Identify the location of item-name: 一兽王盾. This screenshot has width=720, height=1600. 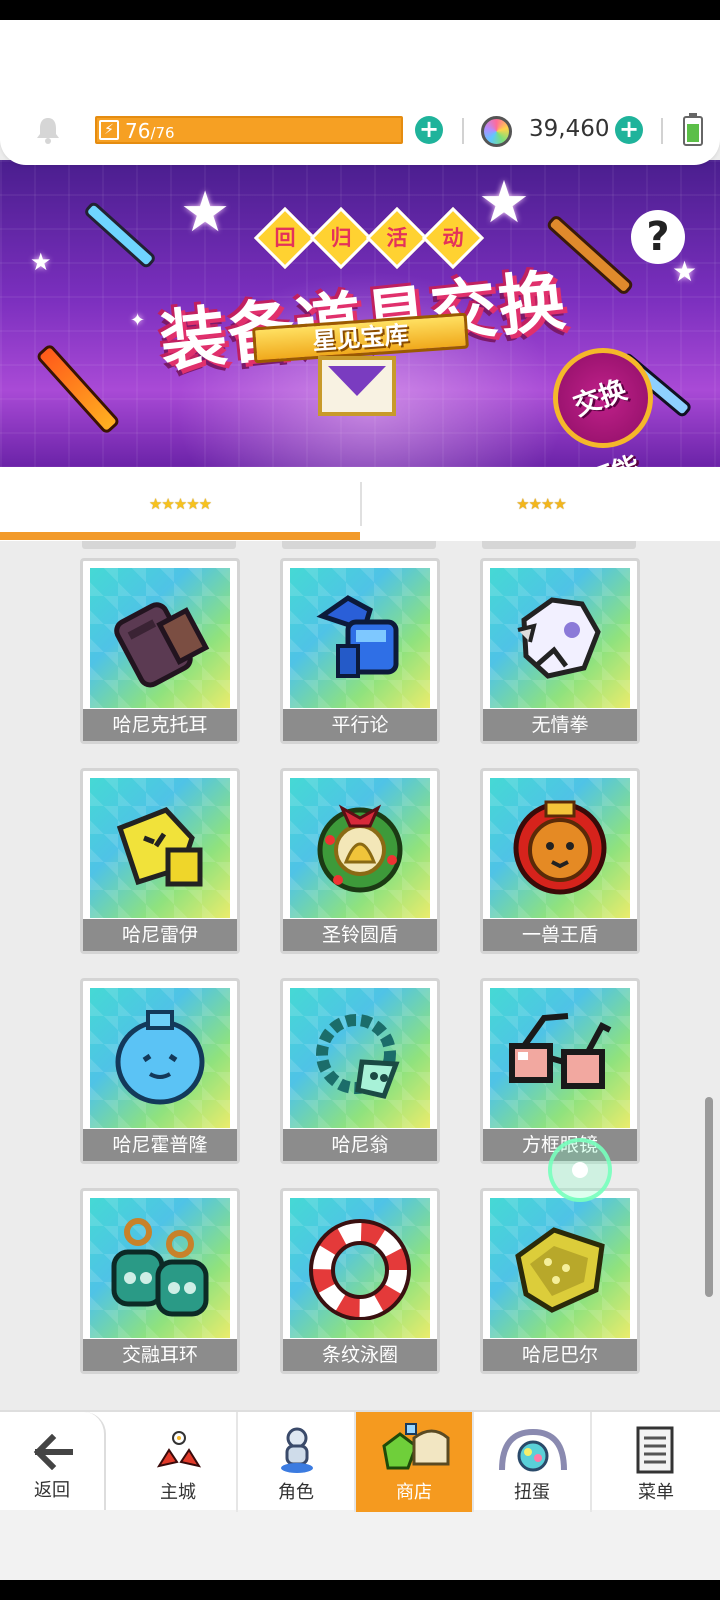
(560, 935).